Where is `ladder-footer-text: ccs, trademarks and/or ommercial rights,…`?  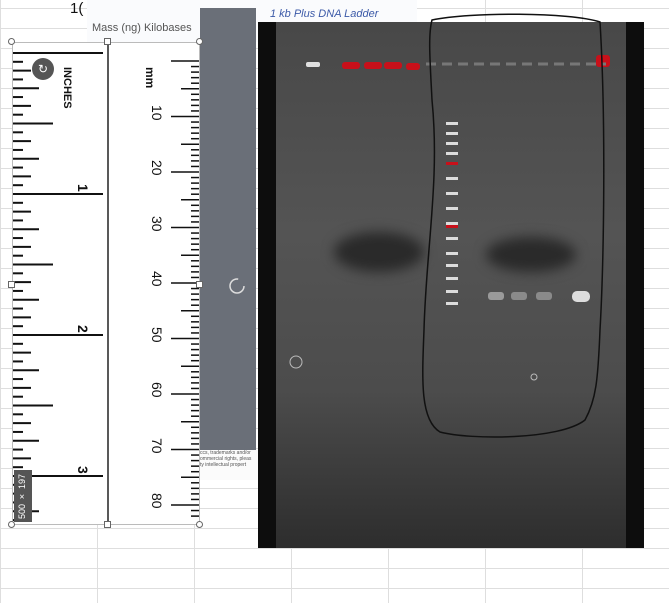
ladder-footer-text: ccs, trademarks and/or ommercial rights,… is located at coordinates (230, 465).